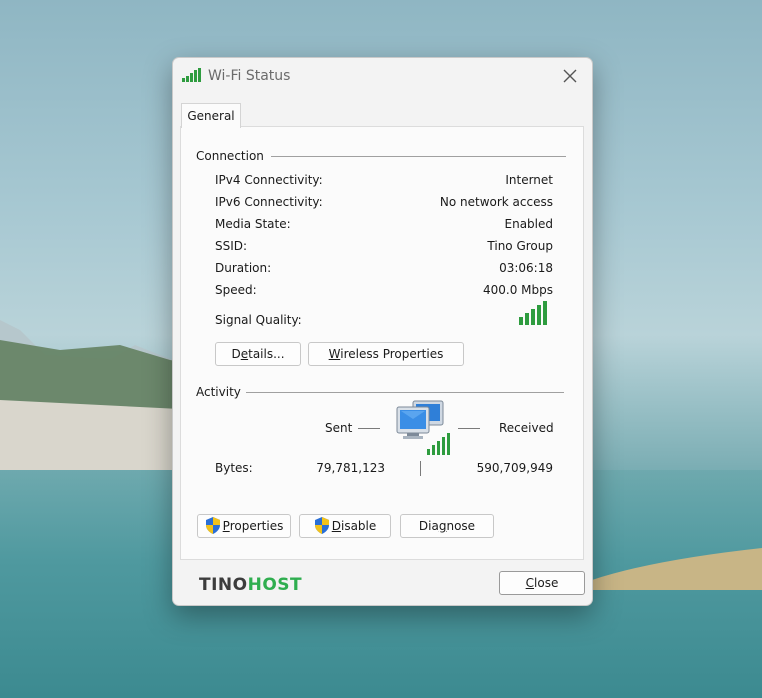 This screenshot has width=762, height=698. I want to click on tab-general: General, so click(211, 115).